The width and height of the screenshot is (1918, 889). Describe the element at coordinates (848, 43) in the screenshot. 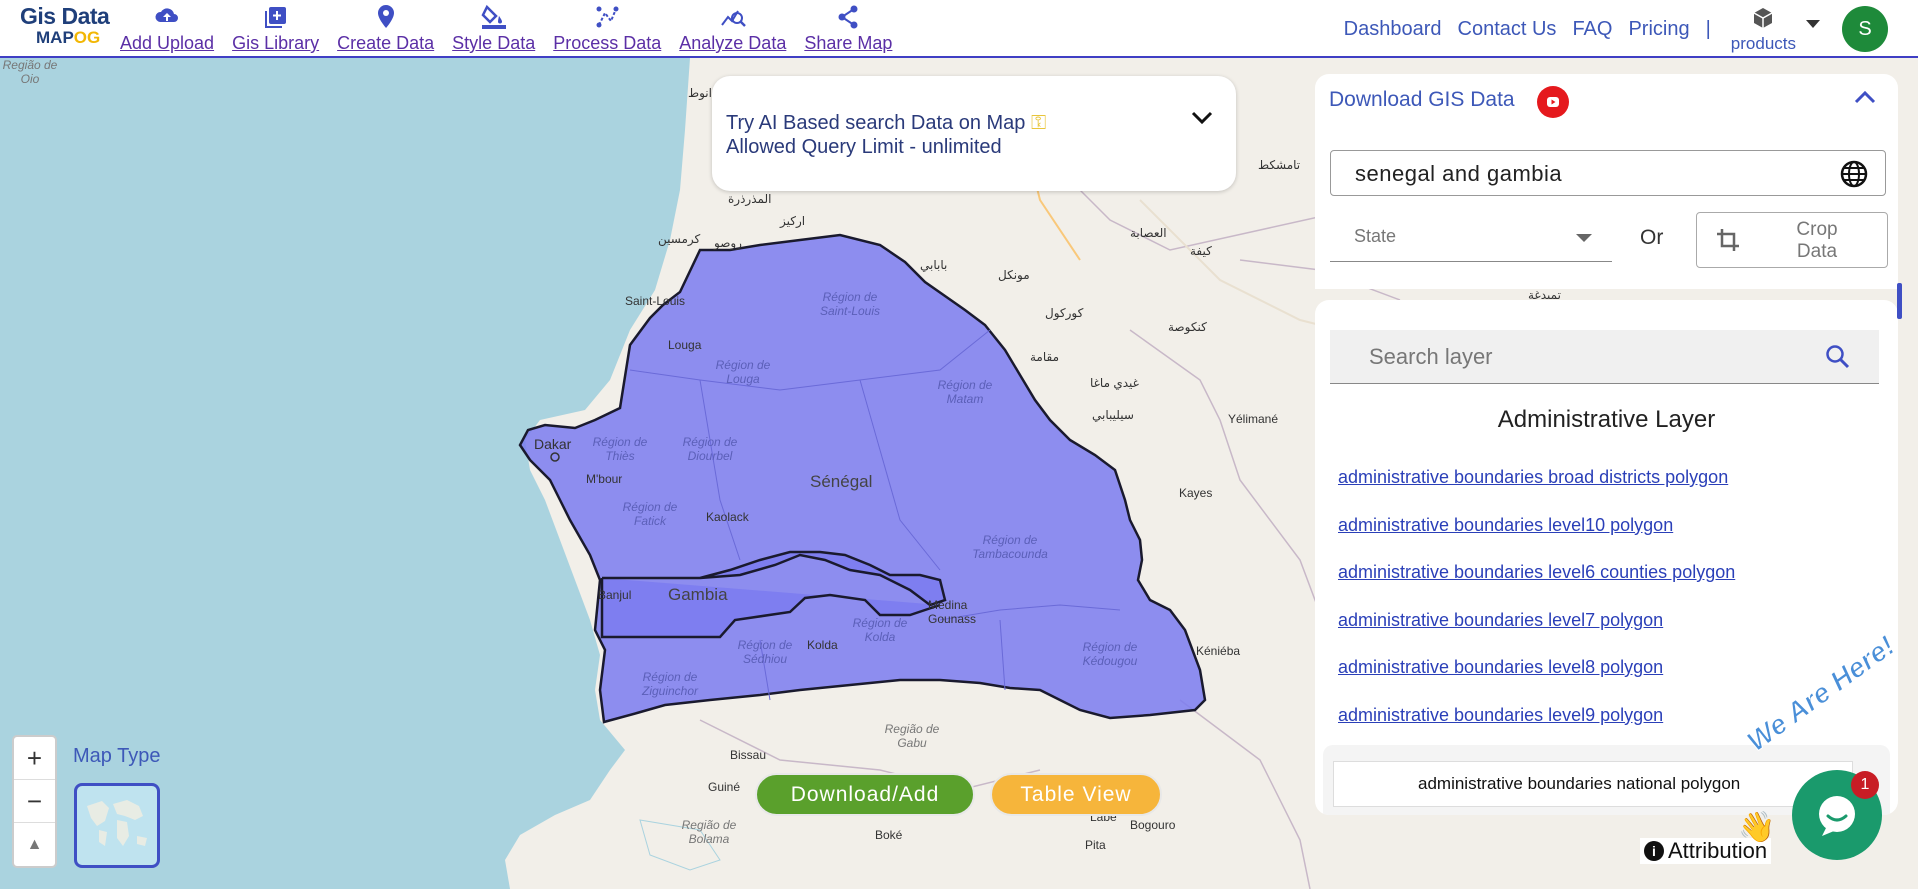

I see `nav-label: Share Map` at that location.